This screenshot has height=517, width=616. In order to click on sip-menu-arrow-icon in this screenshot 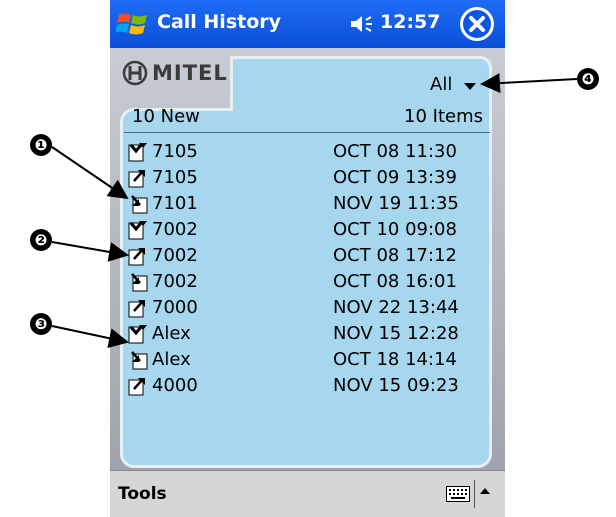, I will do `click(485, 491)`.